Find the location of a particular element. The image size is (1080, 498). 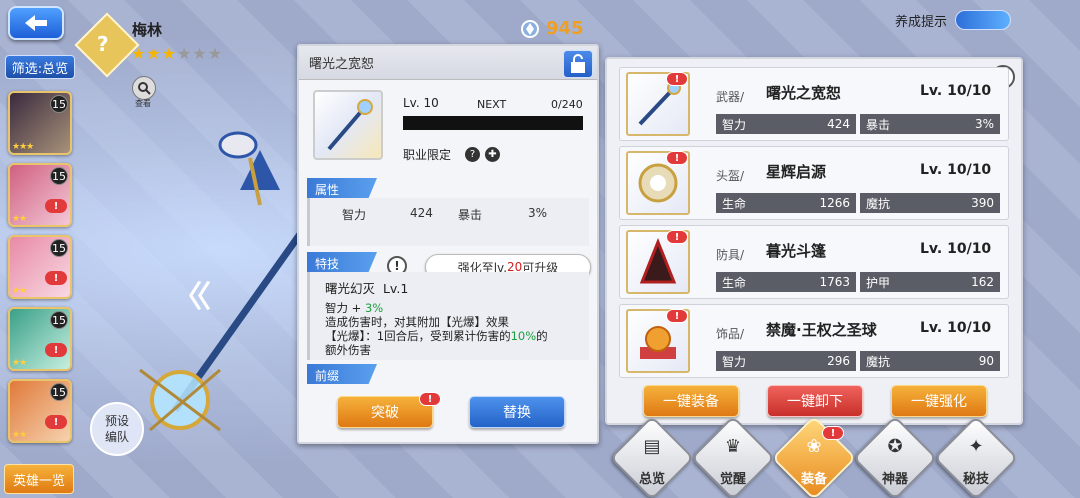

back-arrow-icon is located at coordinates (36, 23).